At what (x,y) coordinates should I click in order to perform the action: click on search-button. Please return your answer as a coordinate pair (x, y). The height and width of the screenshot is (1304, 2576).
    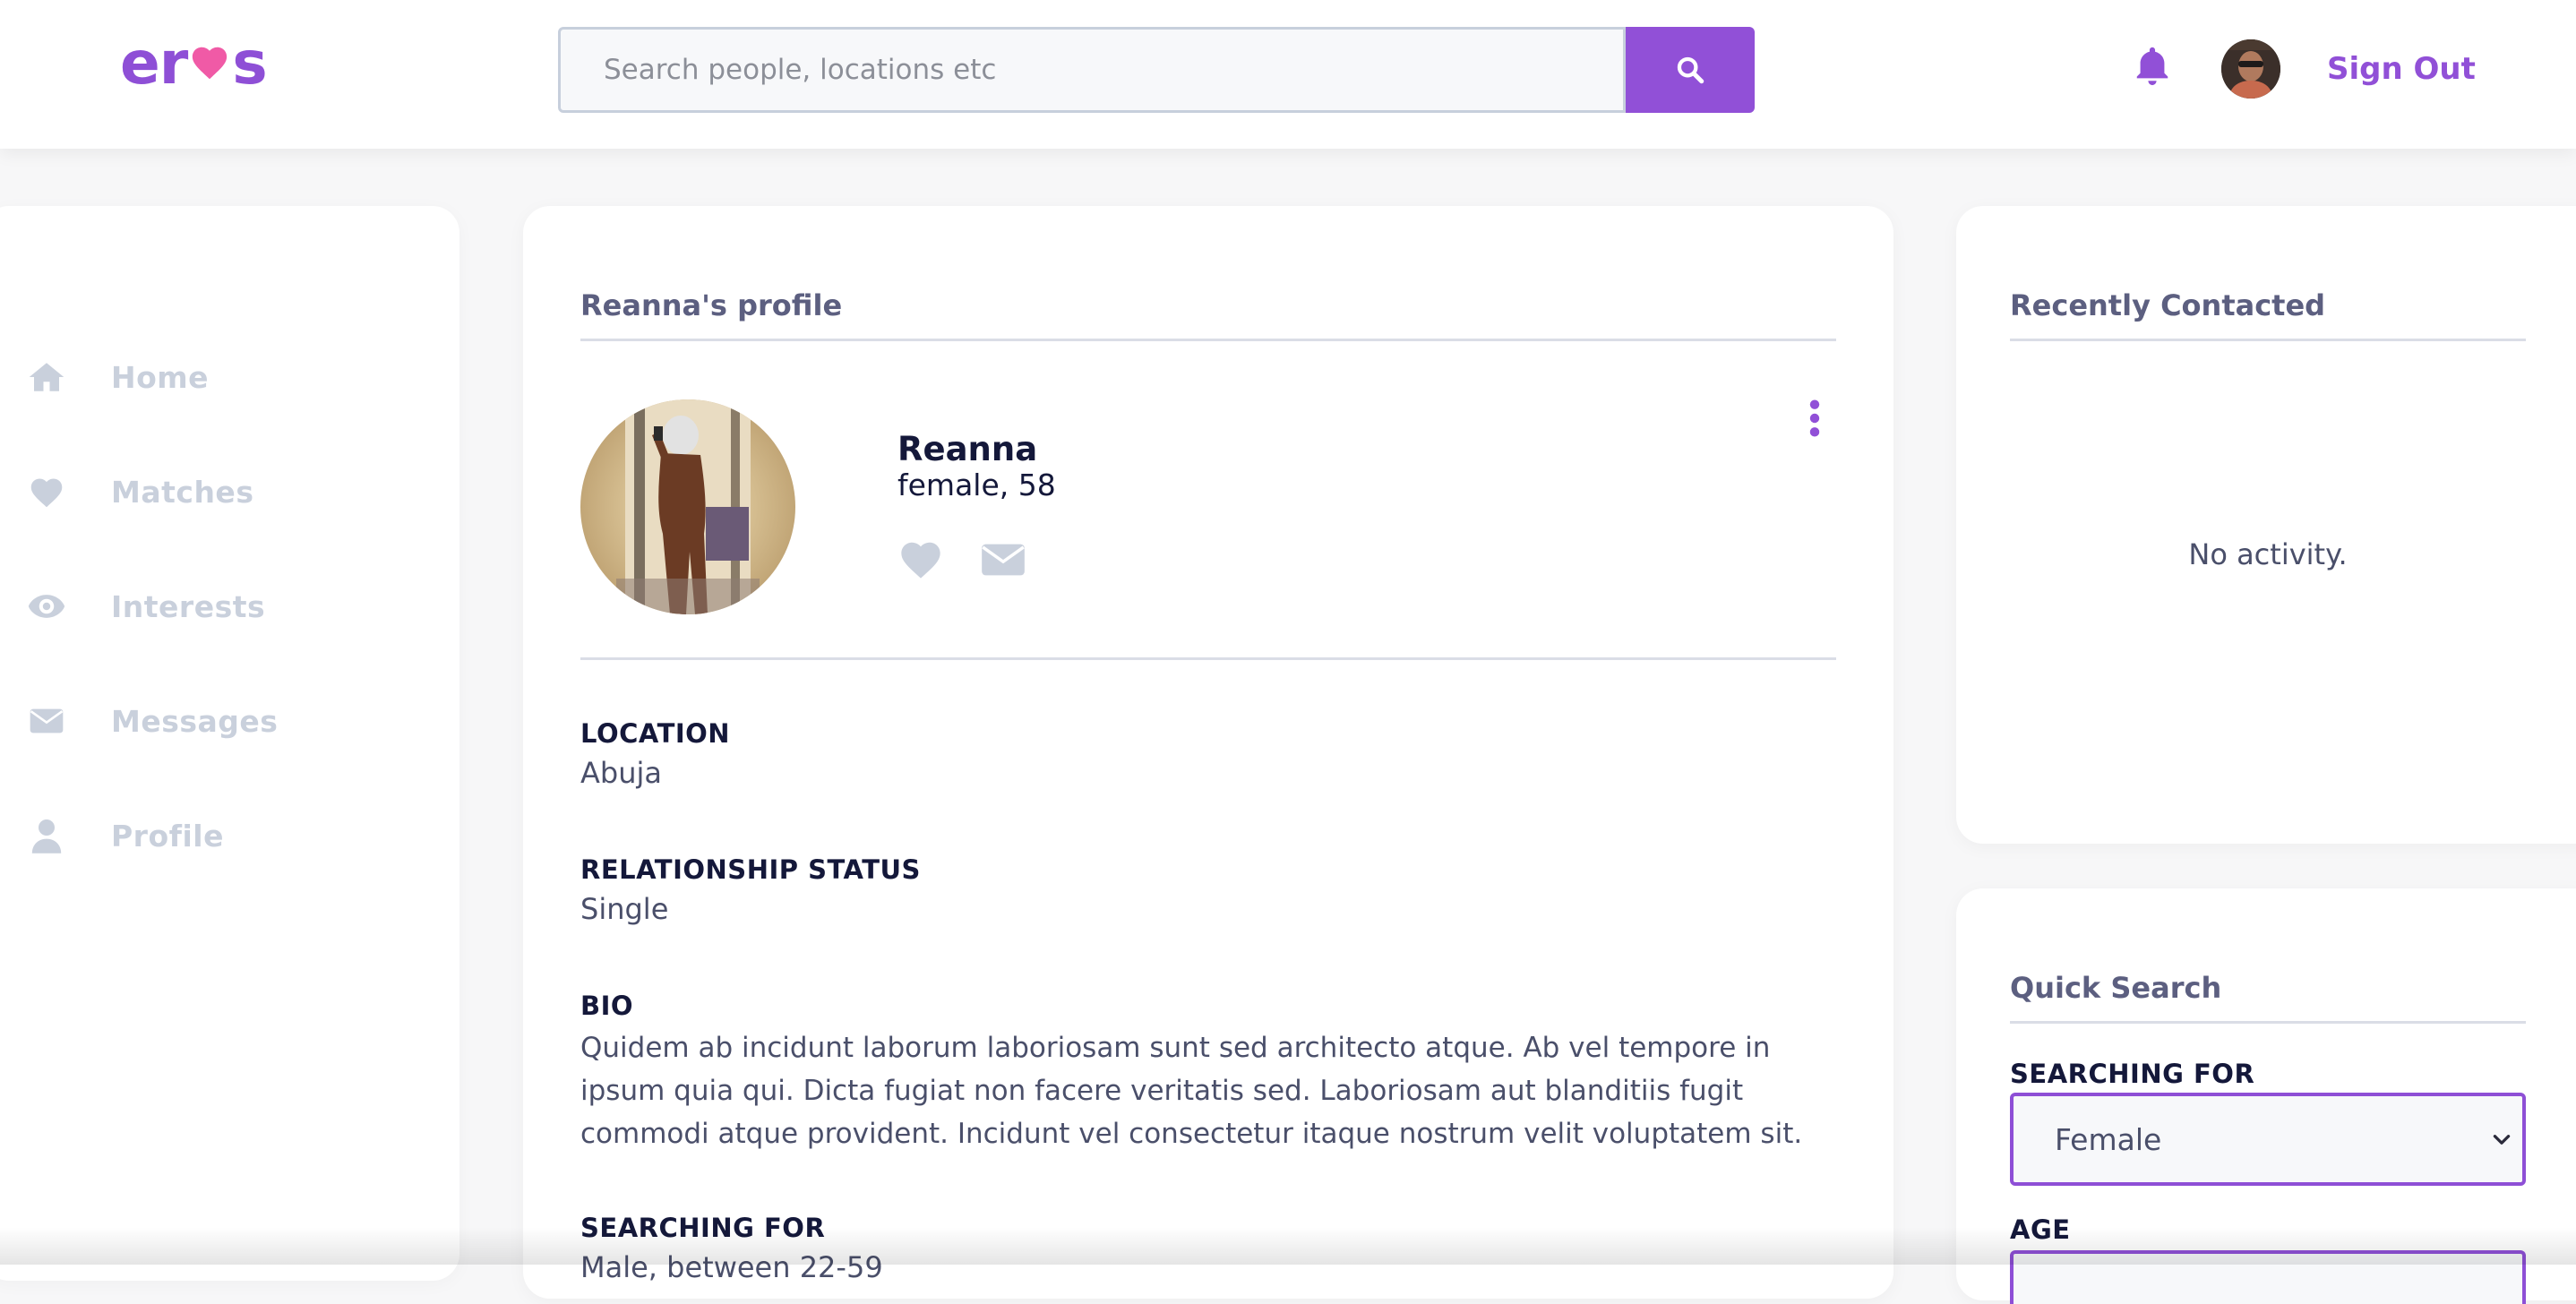
    Looking at the image, I should click on (1690, 70).